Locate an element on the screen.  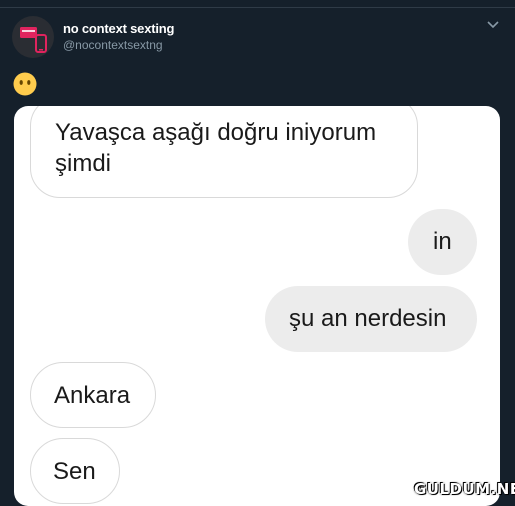
user-handle: @nocontextsextng is located at coordinates (113, 45).